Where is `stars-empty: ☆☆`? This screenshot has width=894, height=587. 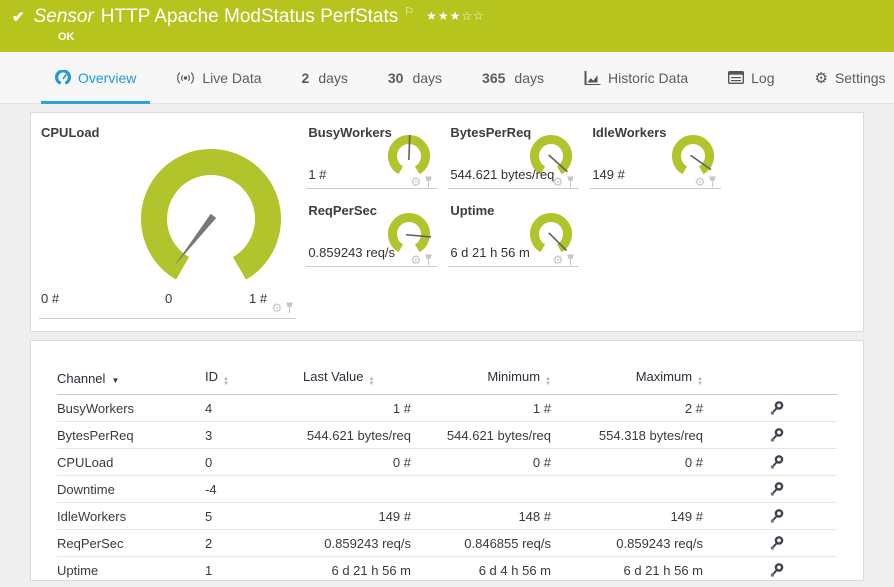 stars-empty: ☆☆ is located at coordinates (473, 16).